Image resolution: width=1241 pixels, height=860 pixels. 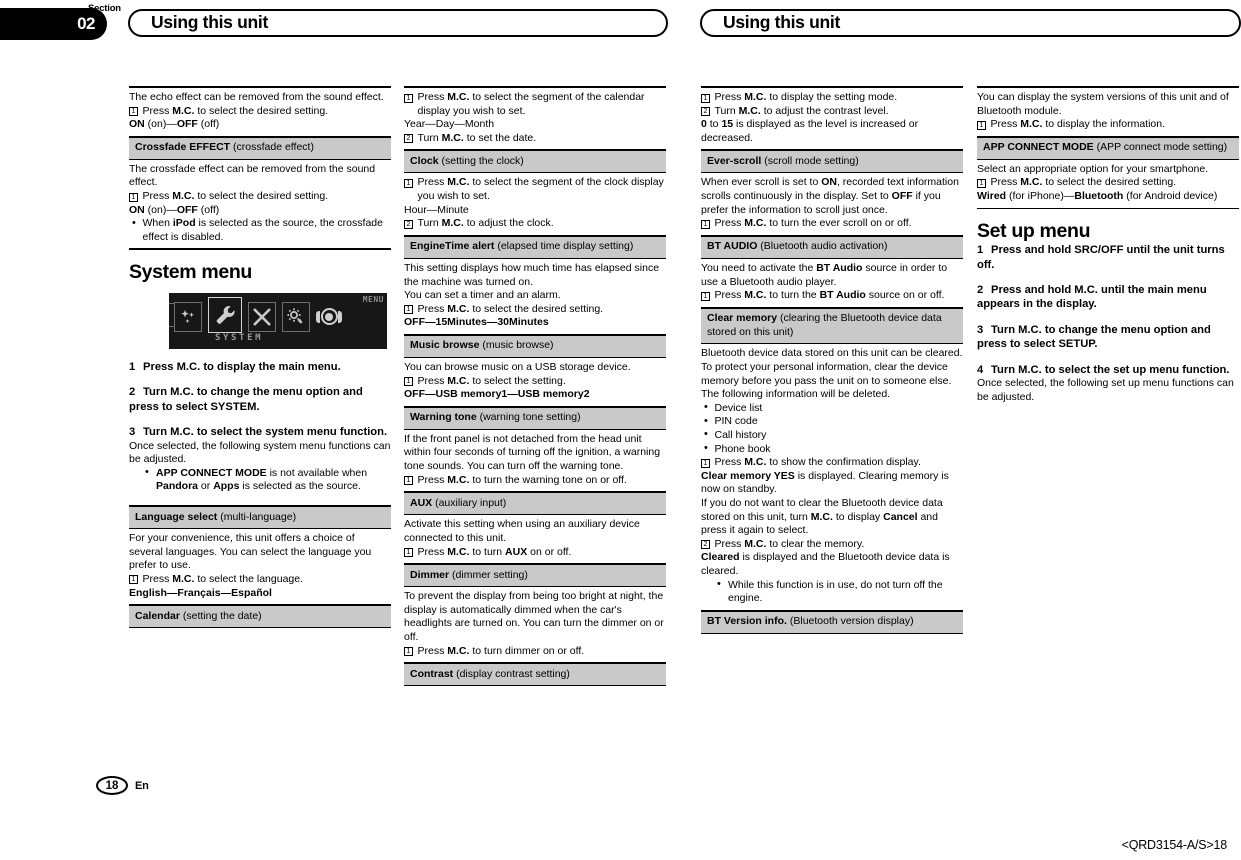 I want to click on bt-version-step-1: 1 Press M.C. to display the information., so click(x=1108, y=125).